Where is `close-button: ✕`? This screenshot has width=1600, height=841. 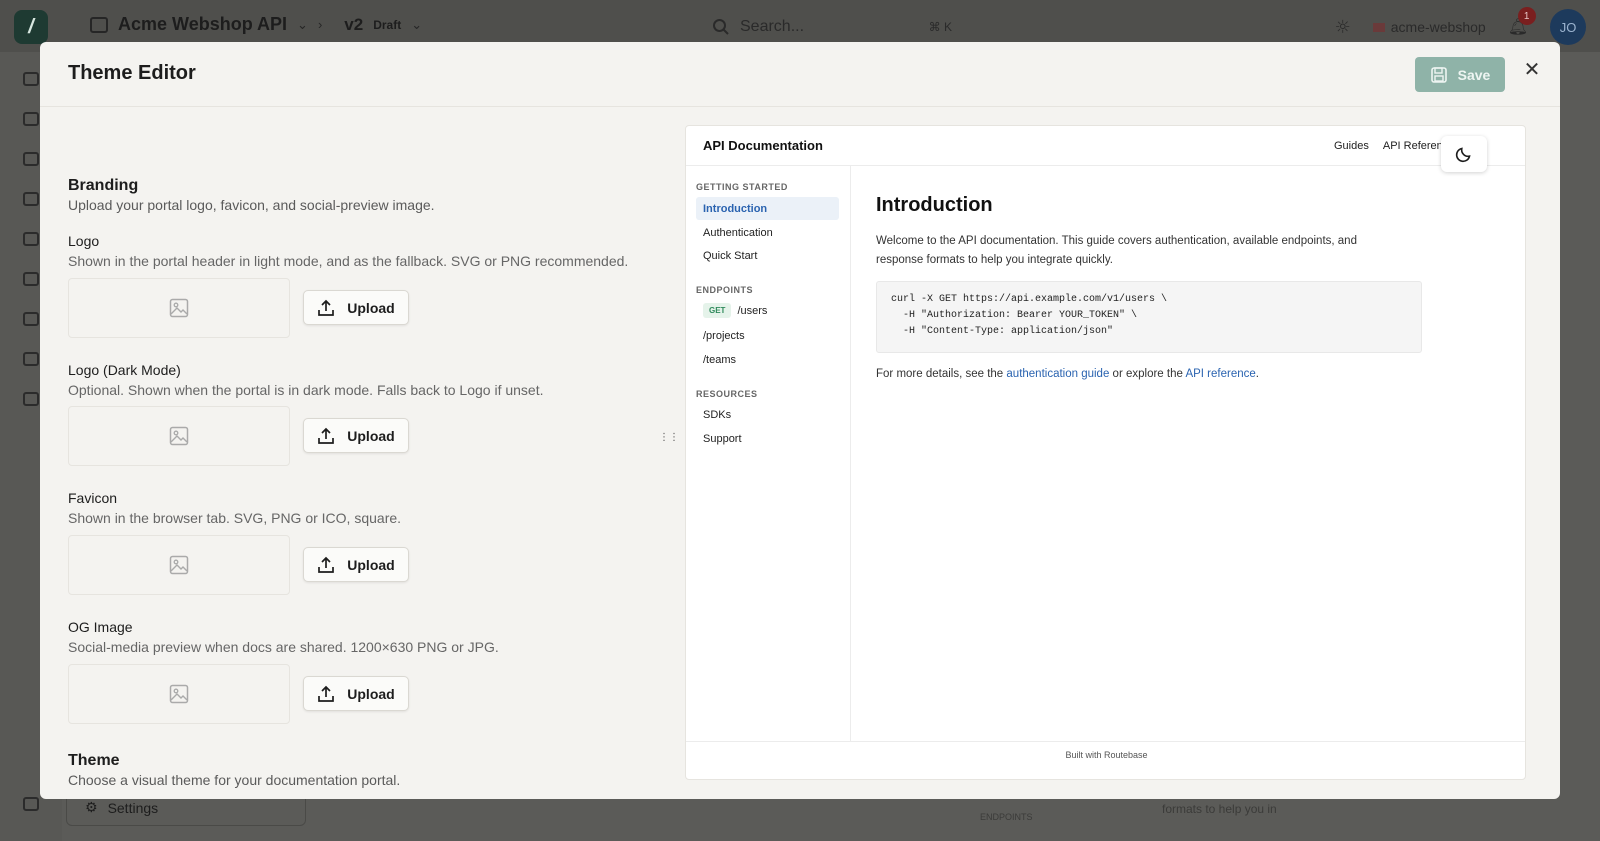
close-button: ✕ is located at coordinates (1532, 69).